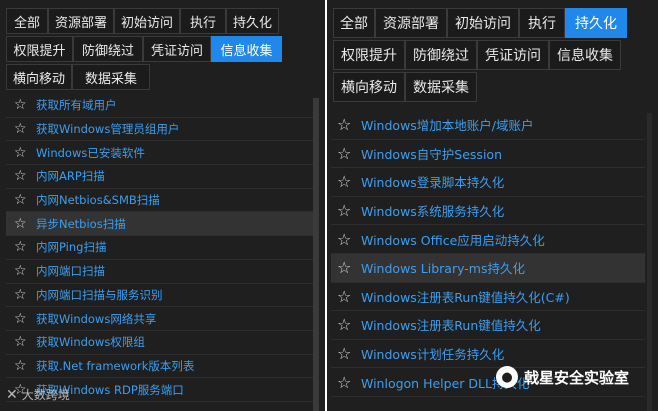 This screenshot has width=658, height=411. Describe the element at coordinates (577, 377) in the screenshot. I see `watermark-text: 戟星安全实验室` at that location.